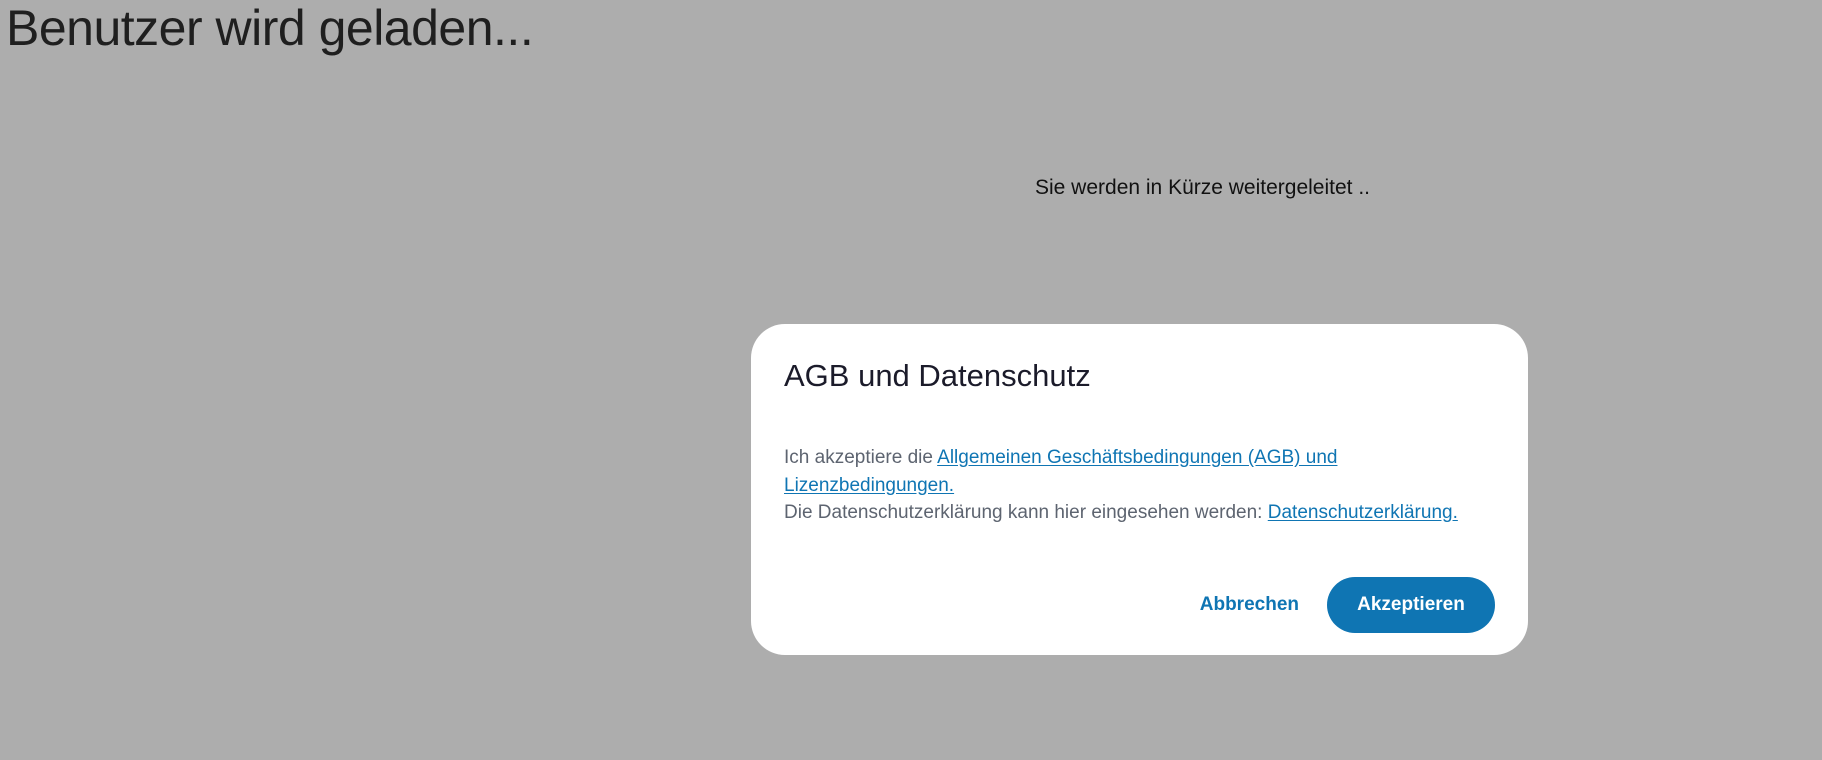 The height and width of the screenshot is (760, 1822). I want to click on cancel-button: Abbrechen, so click(1249, 605).